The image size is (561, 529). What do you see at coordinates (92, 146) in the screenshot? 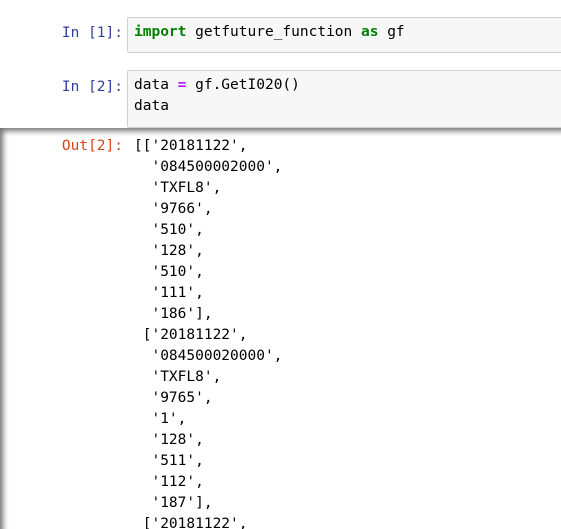
I see `output-prompt: Out[2]:` at bounding box center [92, 146].